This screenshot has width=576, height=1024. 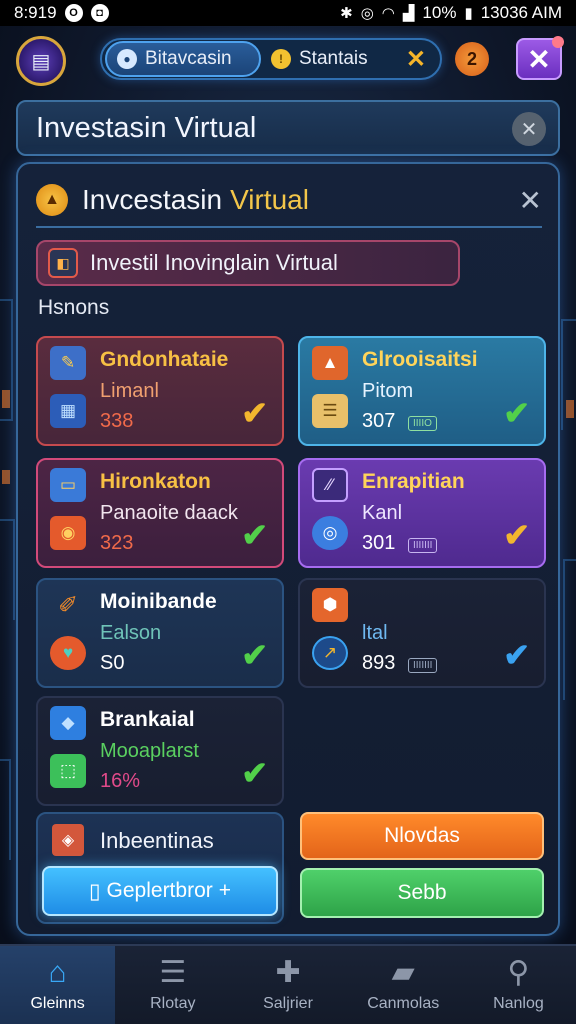 I want to click on asset-card-6: ⬢ ↗ ltal 893 IIIIIII ✔, so click(x=422, y=633).